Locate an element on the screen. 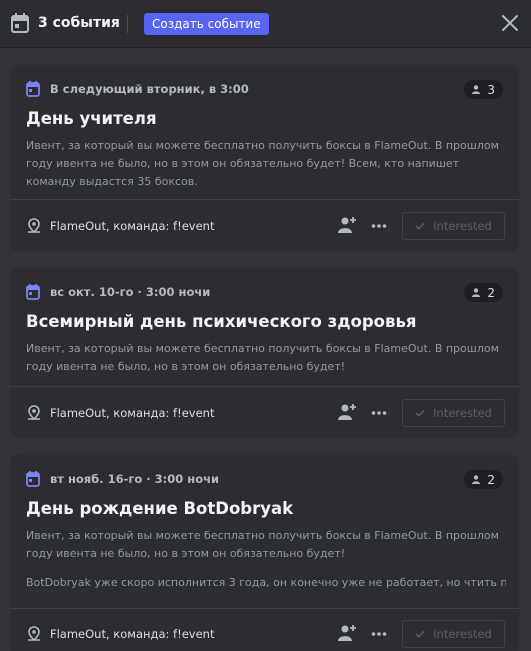 The width and height of the screenshot is (531, 651). interested-count: 3 is located at coordinates (491, 89).